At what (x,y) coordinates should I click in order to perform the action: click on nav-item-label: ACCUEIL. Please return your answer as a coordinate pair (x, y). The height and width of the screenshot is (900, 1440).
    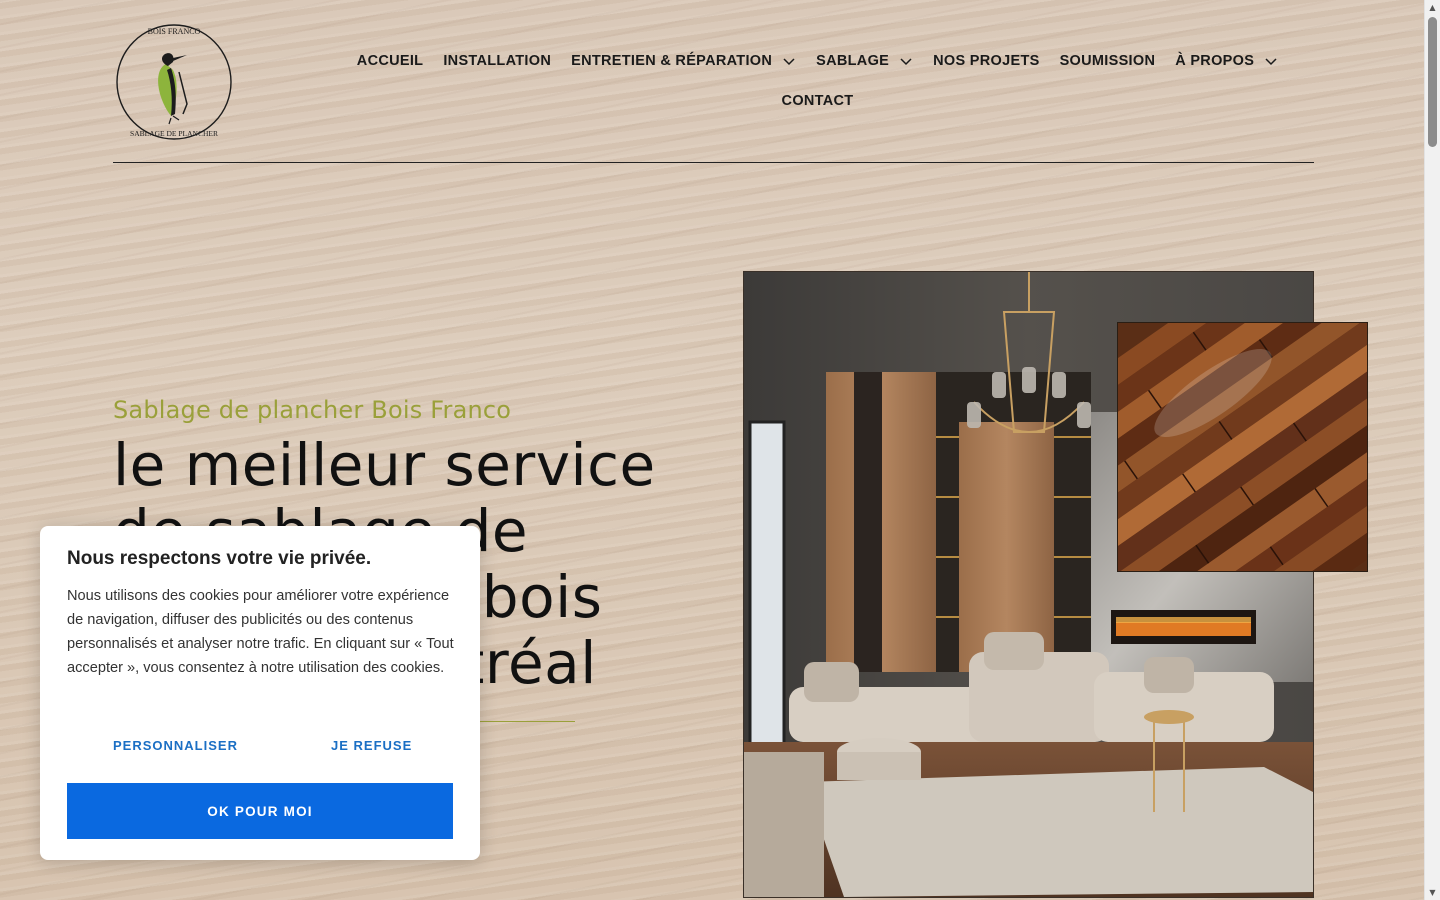
    Looking at the image, I should click on (390, 61).